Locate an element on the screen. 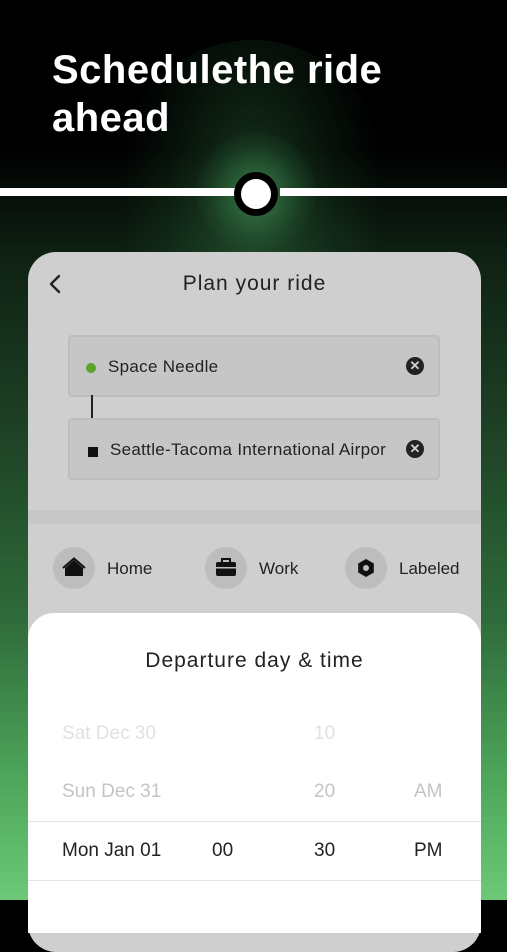 The image size is (507, 952). dropoff-field: Seattle-Tacoma International Airpor ✕ is located at coordinates (254, 449).